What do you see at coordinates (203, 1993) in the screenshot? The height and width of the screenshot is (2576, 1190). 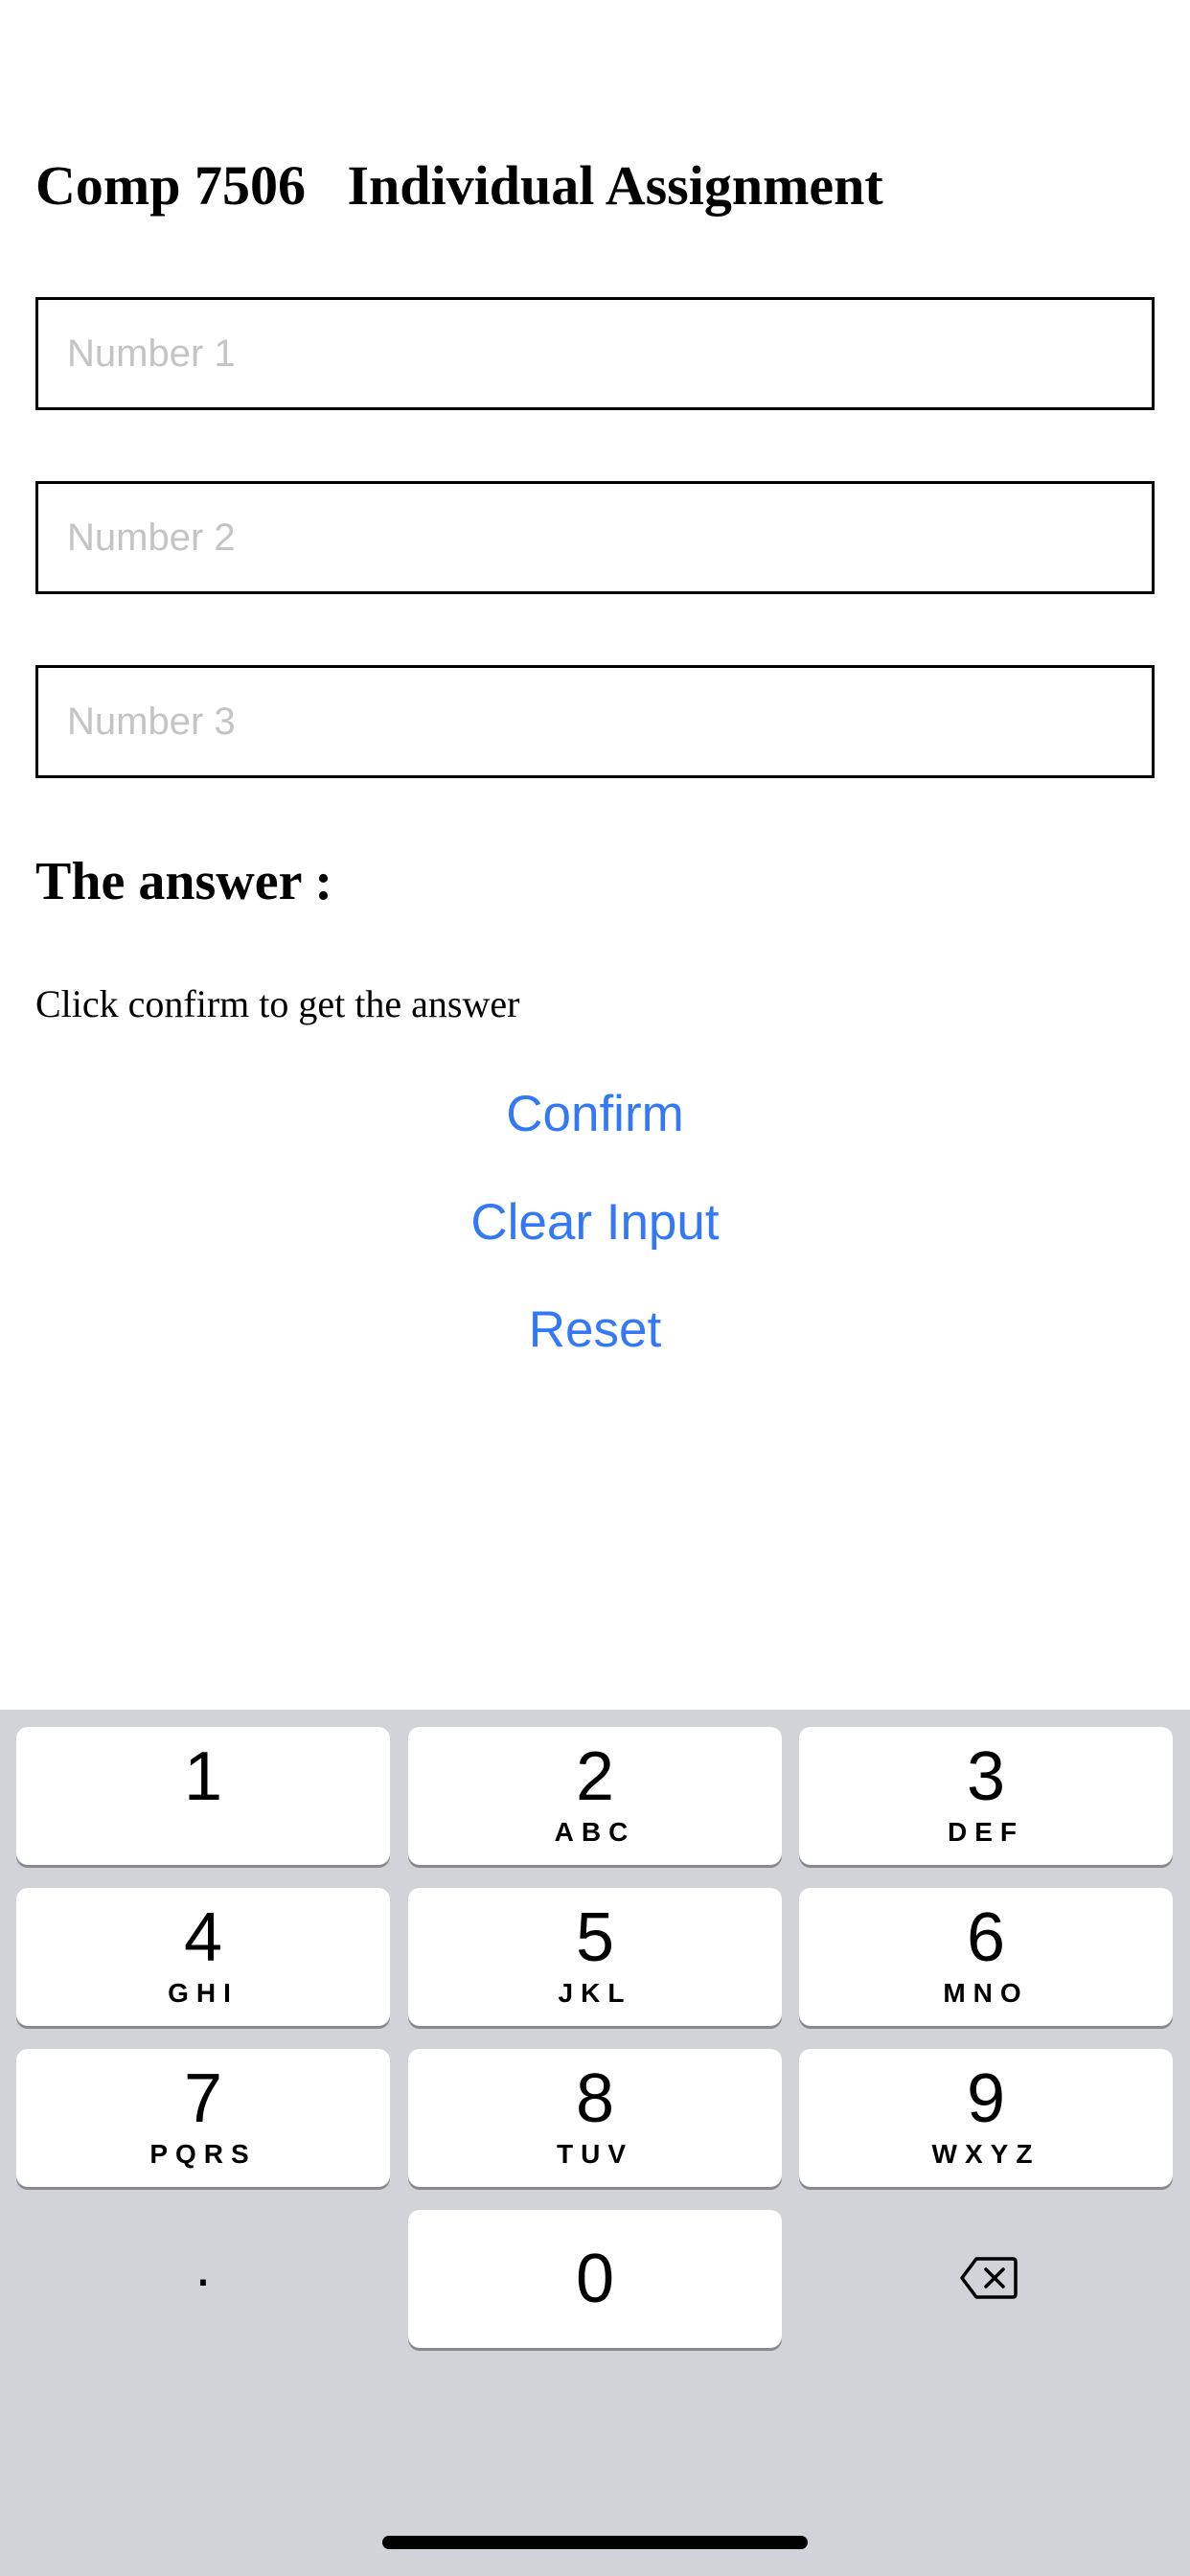 I see `key-letters: GHI` at bounding box center [203, 1993].